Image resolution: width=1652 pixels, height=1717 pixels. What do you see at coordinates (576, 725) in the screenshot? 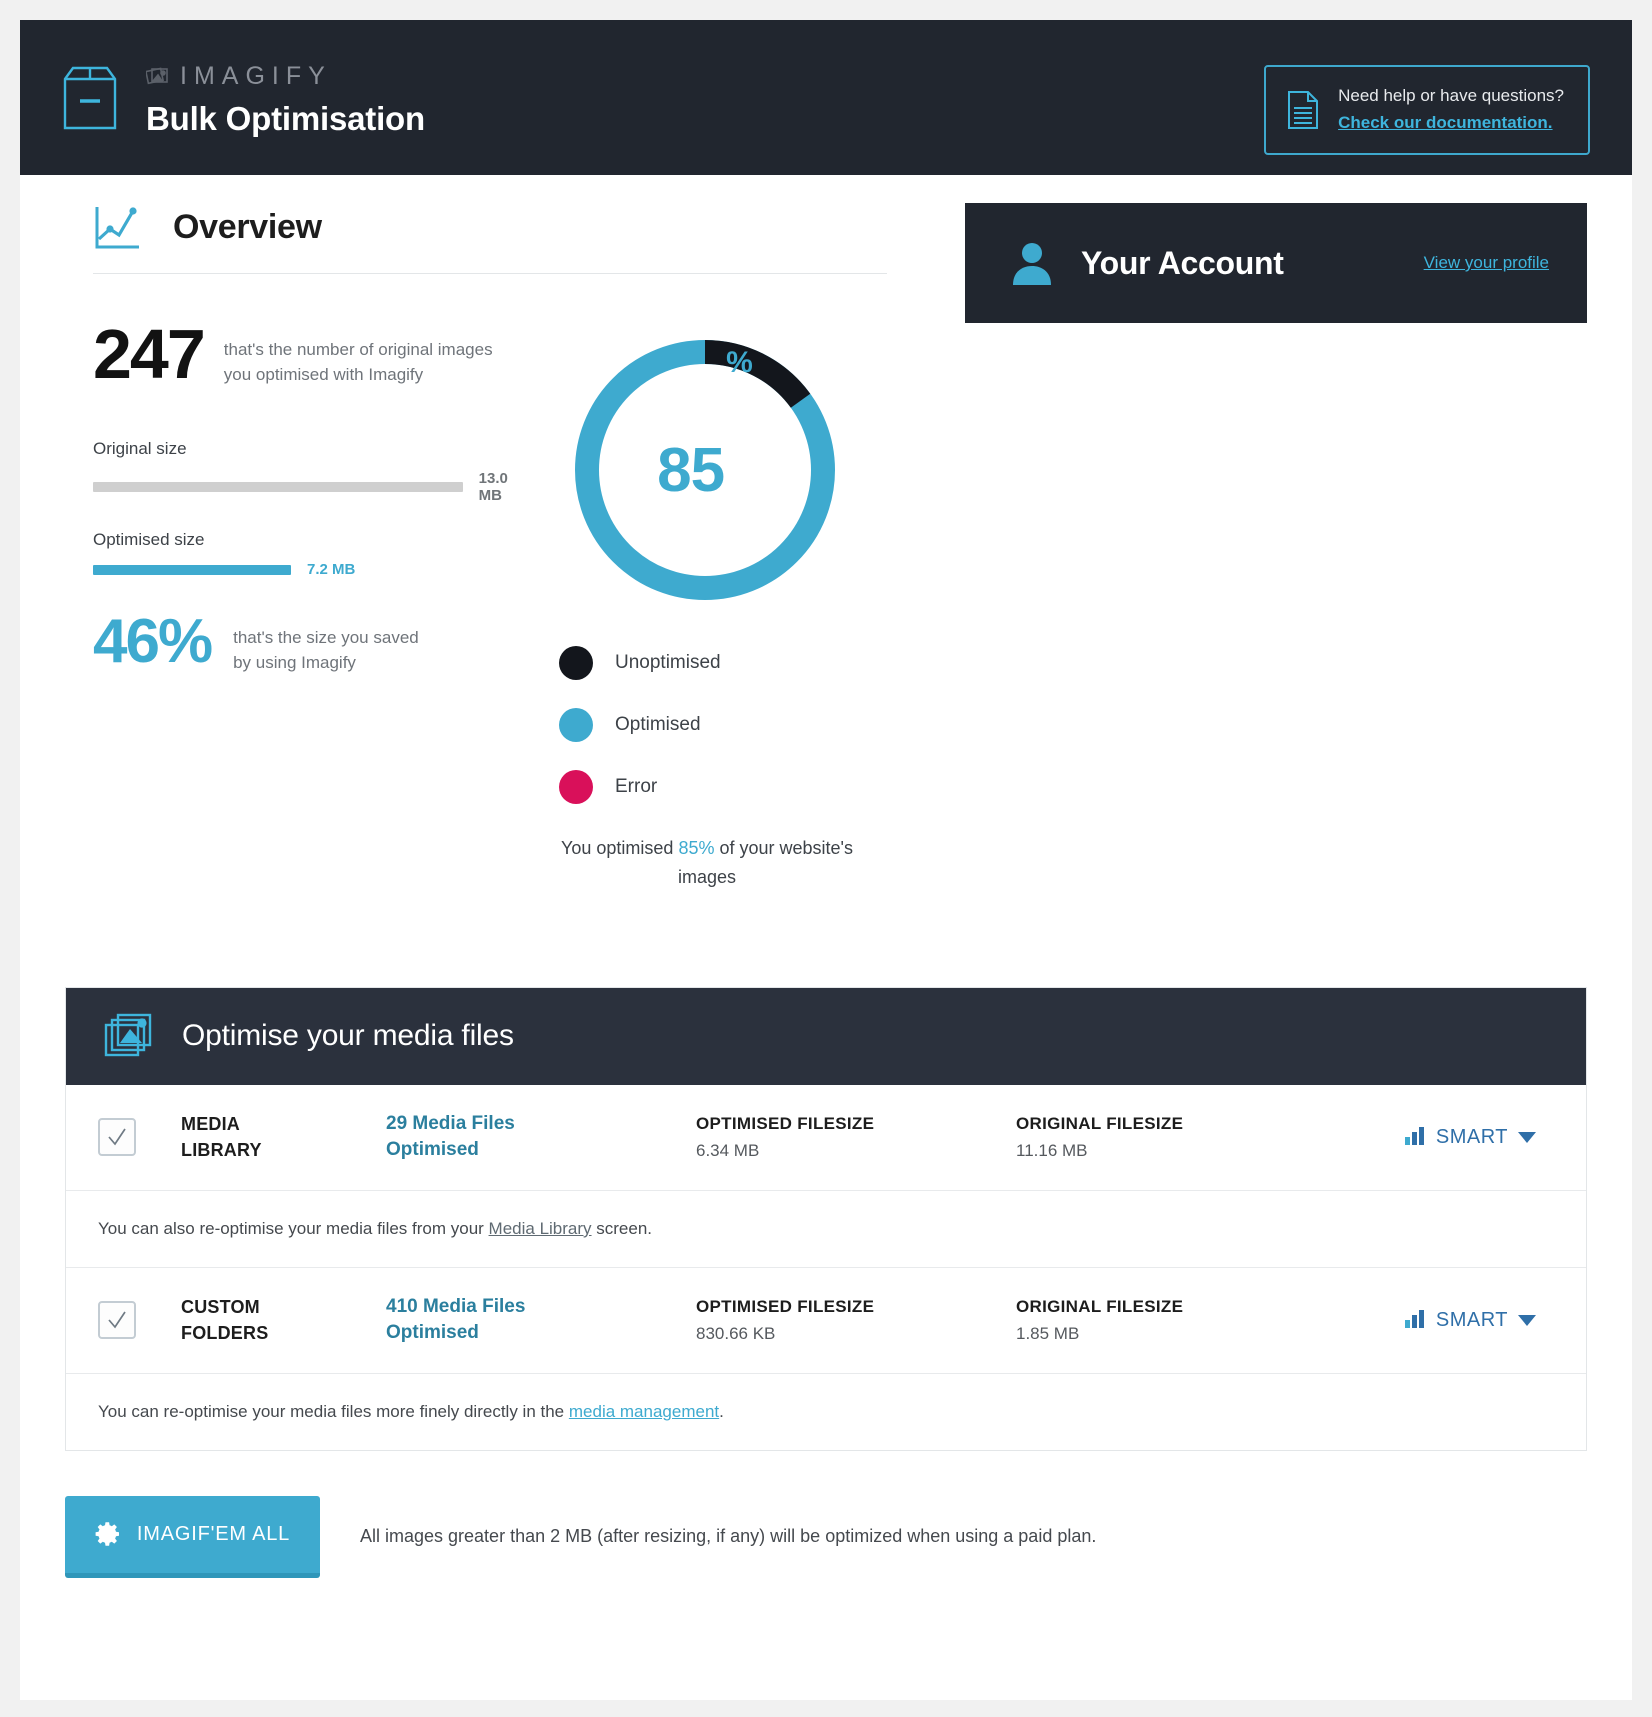
I see `legend-swatch-optimised` at bounding box center [576, 725].